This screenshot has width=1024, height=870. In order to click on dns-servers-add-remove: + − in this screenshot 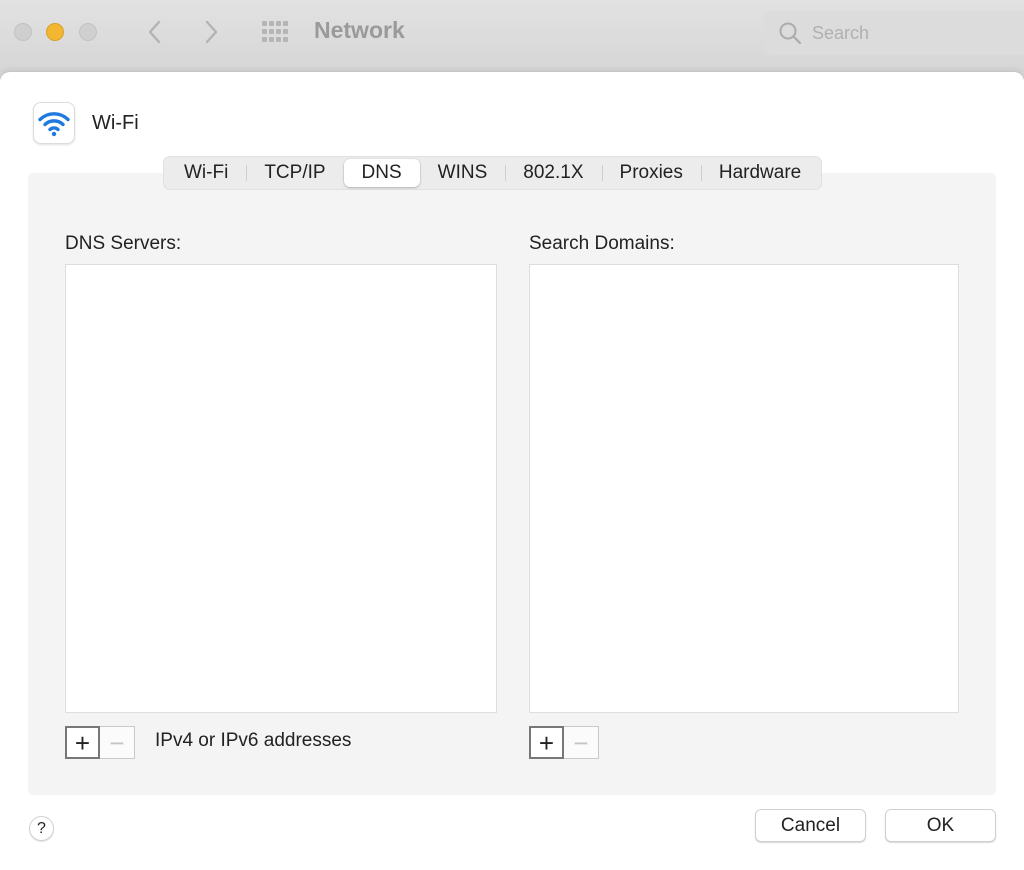, I will do `click(100, 742)`.